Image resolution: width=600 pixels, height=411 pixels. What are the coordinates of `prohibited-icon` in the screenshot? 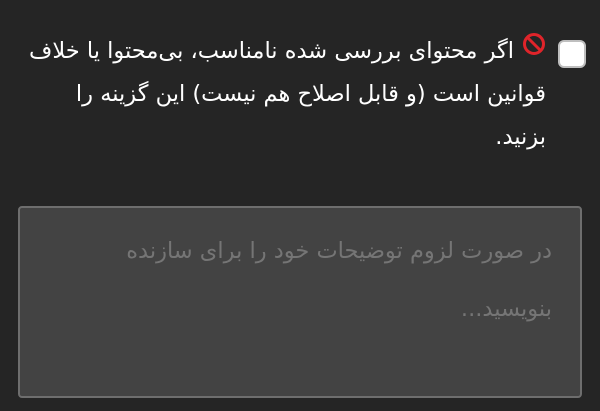 It's located at (534, 49).